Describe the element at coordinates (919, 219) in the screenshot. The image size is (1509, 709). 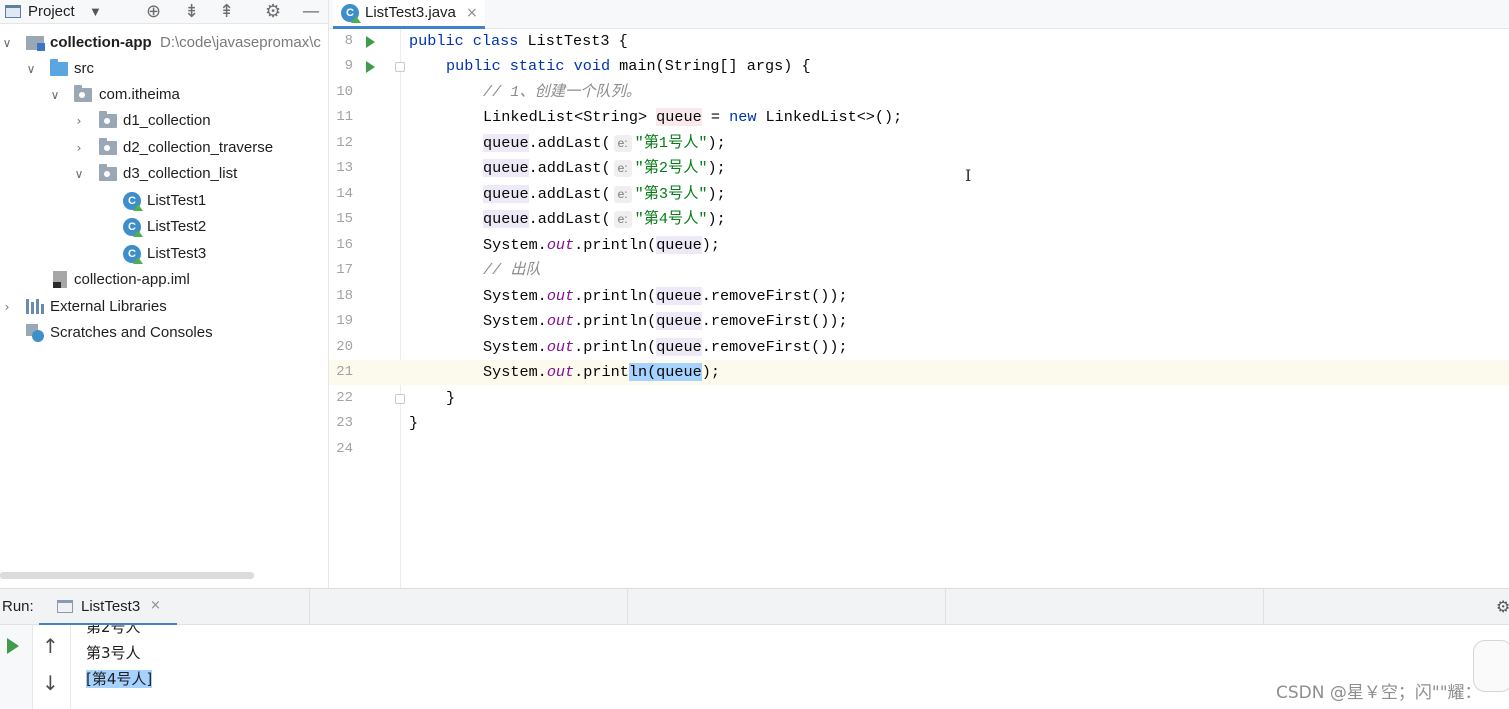
I see `code-line: 15 queue.addLast(e: "第4号人");` at that location.